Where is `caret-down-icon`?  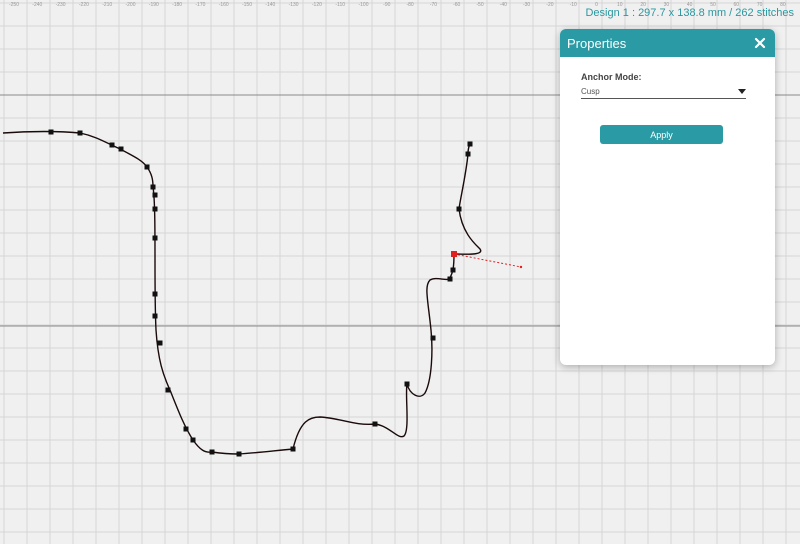 caret-down-icon is located at coordinates (742, 91).